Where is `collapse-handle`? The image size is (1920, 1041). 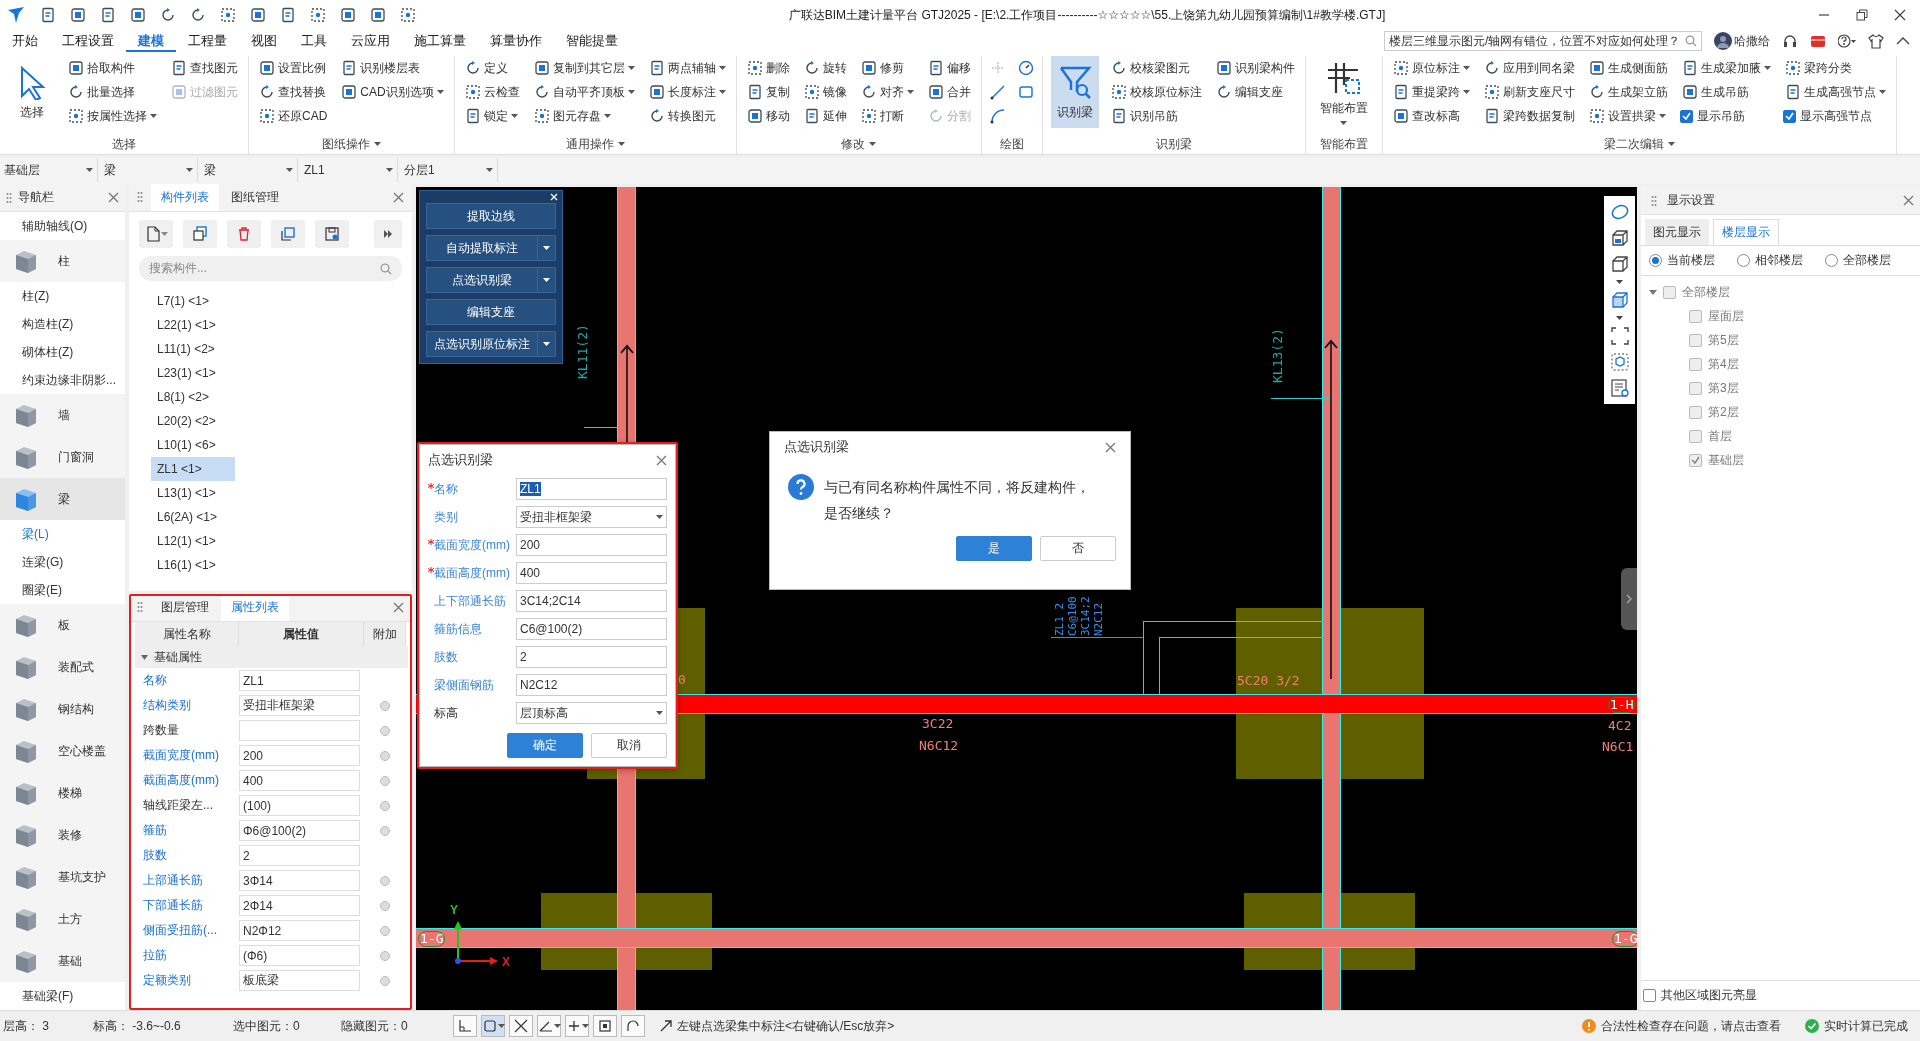 collapse-handle is located at coordinates (1629, 599).